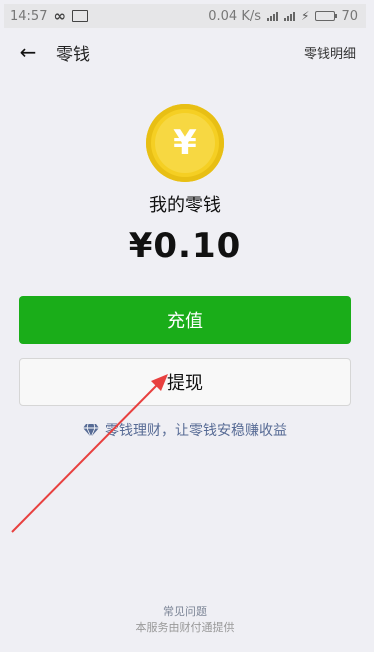  I want to click on yuan-coin-icon: ¥, so click(185, 143).